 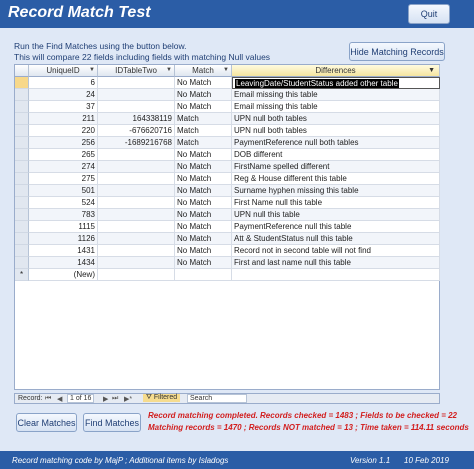 I want to click on record-position-input: 1 of 16, so click(x=81, y=398).